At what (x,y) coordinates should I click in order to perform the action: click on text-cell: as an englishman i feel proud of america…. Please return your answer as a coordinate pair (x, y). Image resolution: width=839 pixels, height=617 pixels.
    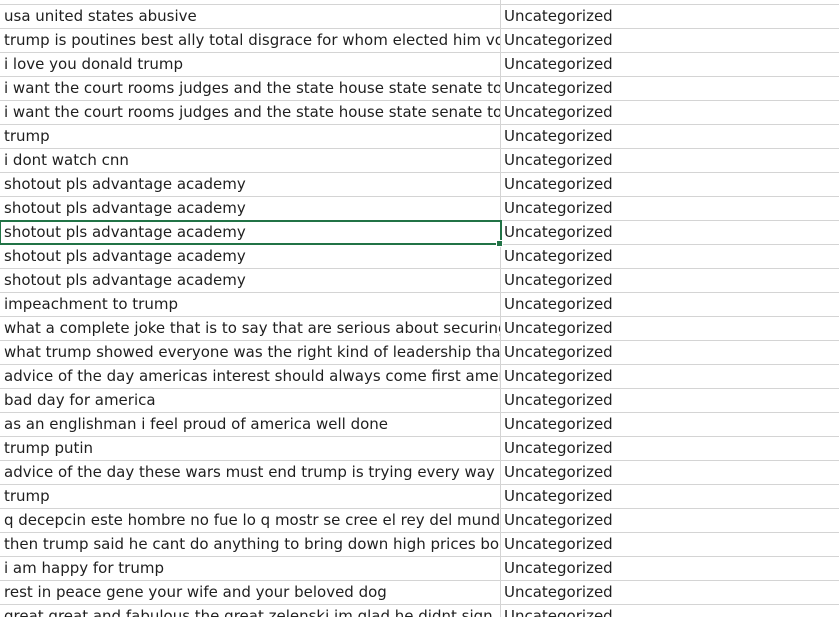
    Looking at the image, I should click on (250, 424).